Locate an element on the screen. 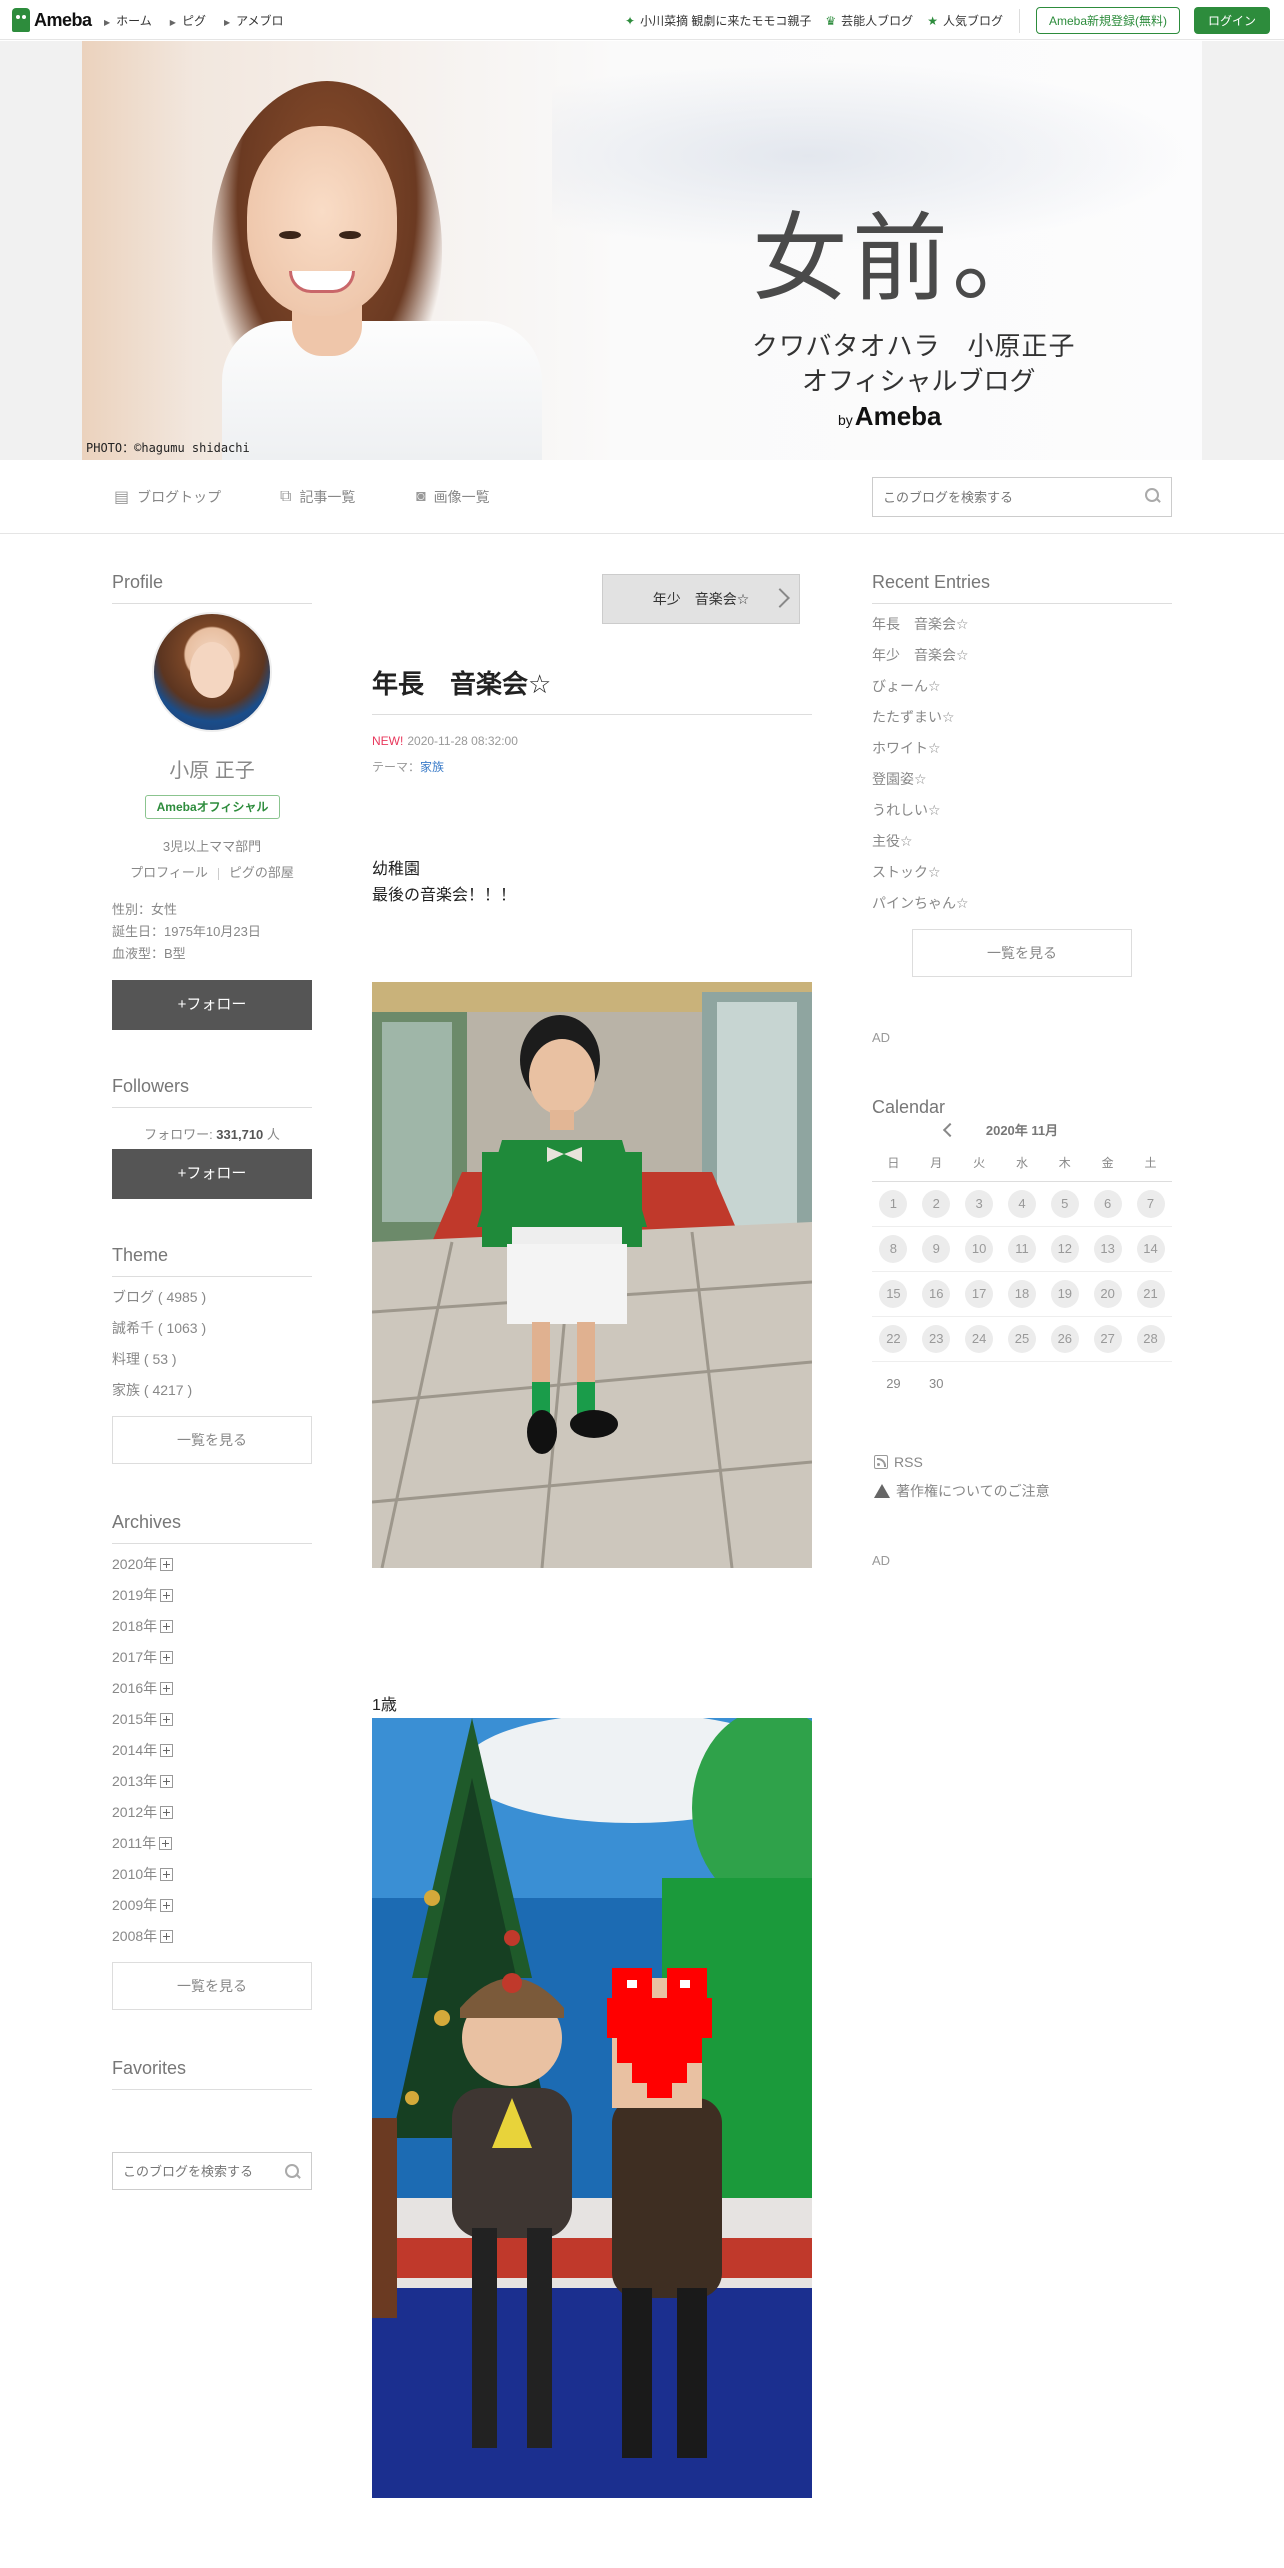 This screenshot has width=1284, height=2568. calendar-day: 23 is located at coordinates (936, 1338).